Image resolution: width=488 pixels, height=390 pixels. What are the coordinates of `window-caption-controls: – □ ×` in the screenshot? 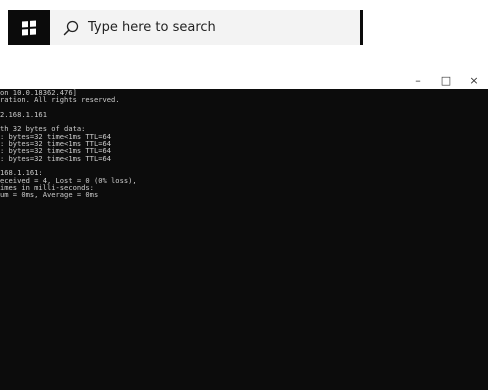 It's located at (446, 80).